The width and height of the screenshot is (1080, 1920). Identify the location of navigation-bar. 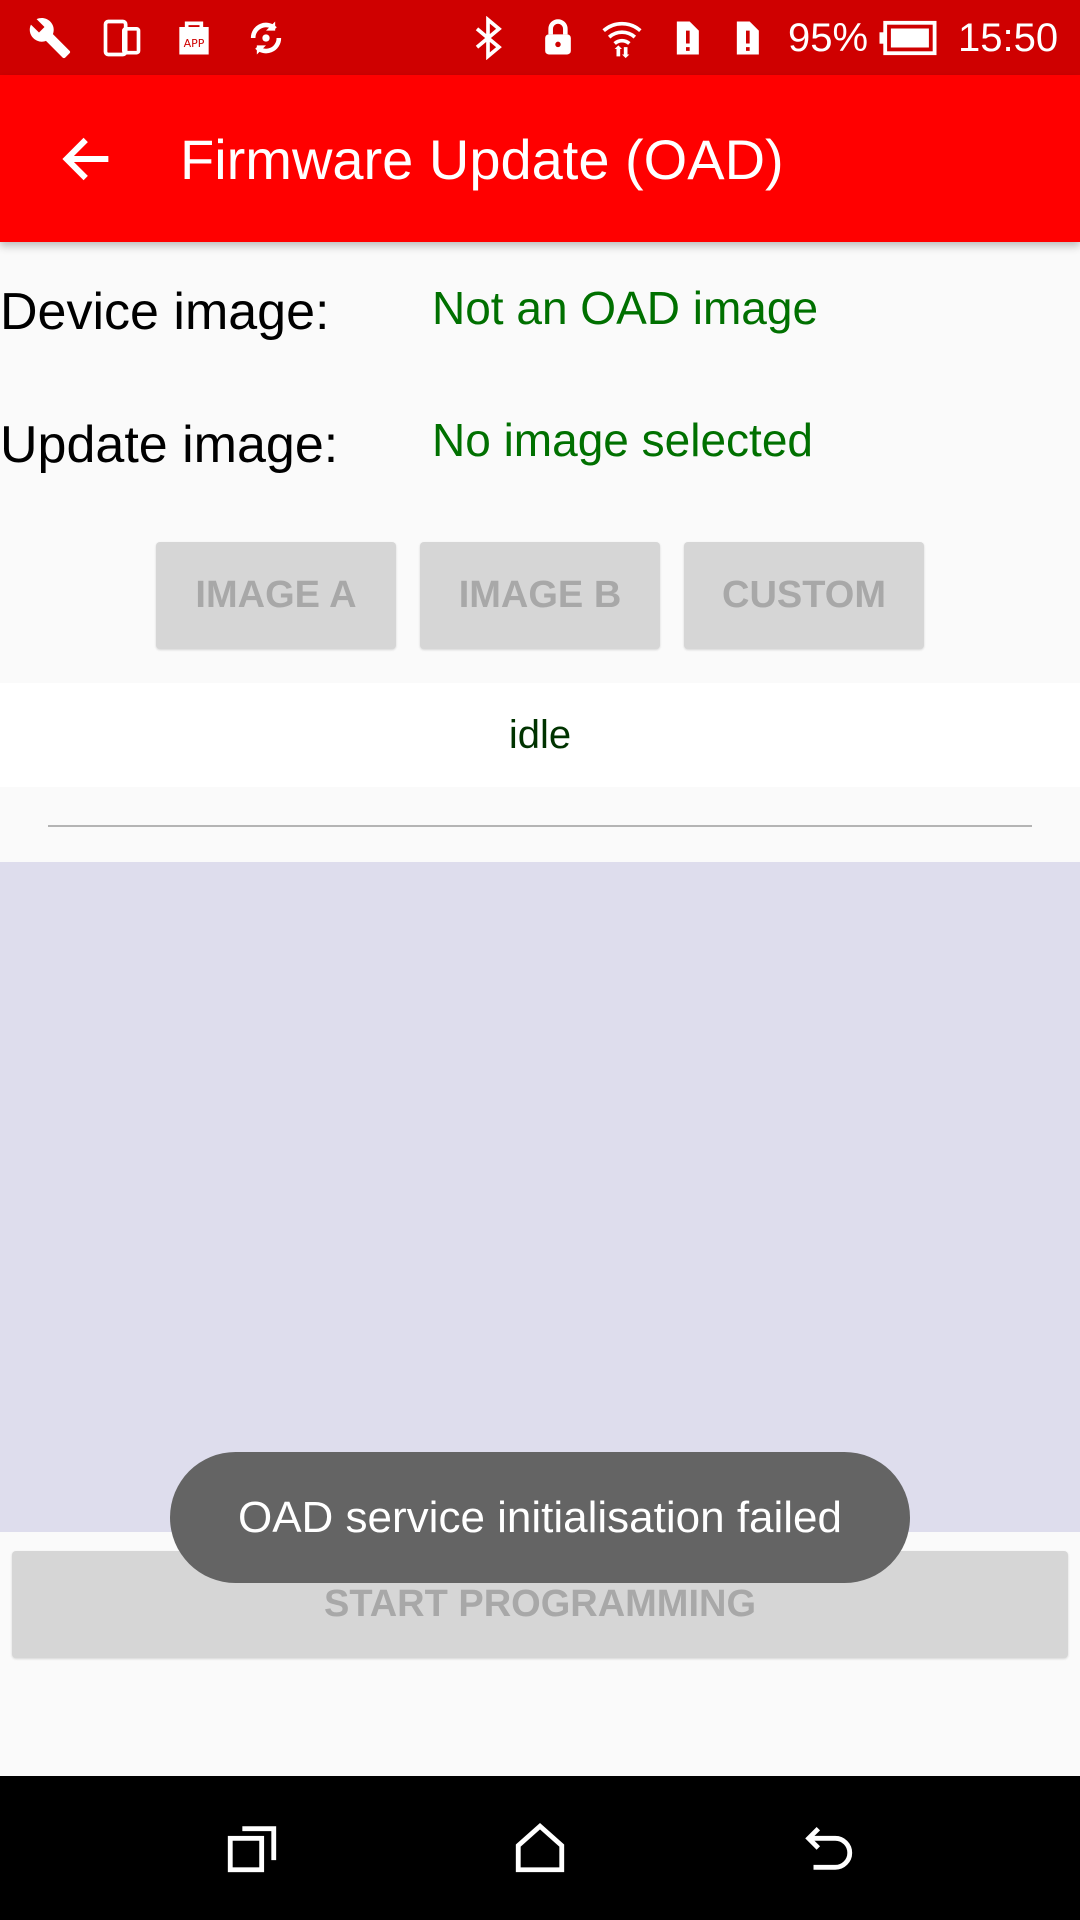
(540, 1848).